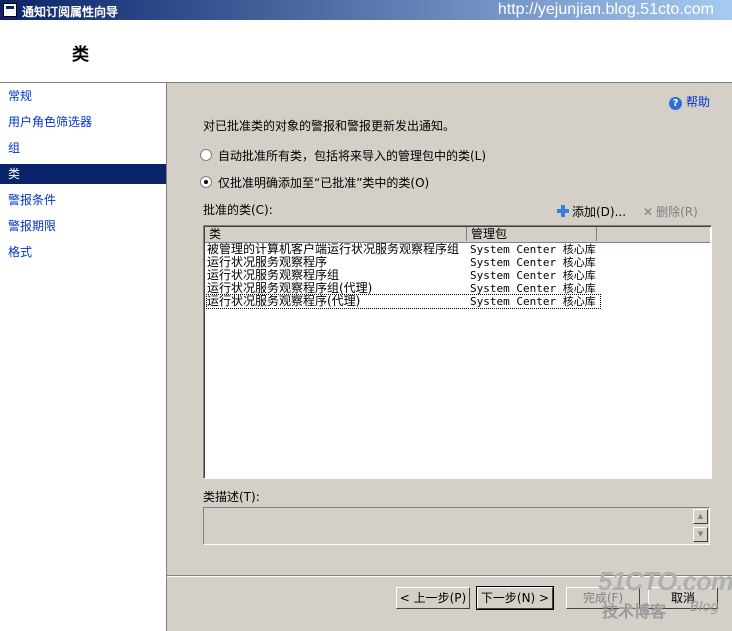 The height and width of the screenshot is (631, 732). I want to click on table-row: 运行状况服务观察程序(代理) System Center 核心库, so click(403, 301).